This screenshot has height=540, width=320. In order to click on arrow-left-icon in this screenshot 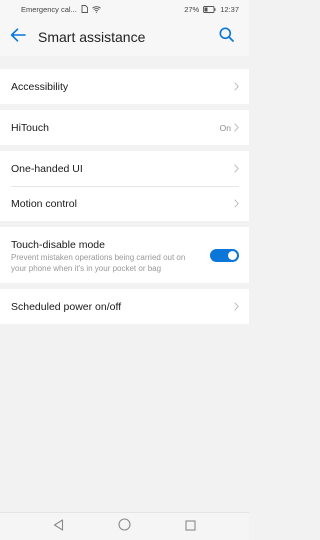, I will do `click(18, 37)`.